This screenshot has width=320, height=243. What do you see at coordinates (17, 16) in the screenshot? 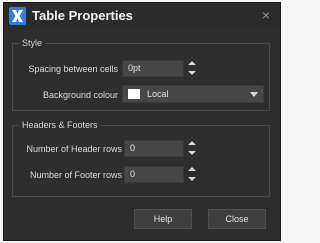
I see `app-x-logo-icon` at bounding box center [17, 16].